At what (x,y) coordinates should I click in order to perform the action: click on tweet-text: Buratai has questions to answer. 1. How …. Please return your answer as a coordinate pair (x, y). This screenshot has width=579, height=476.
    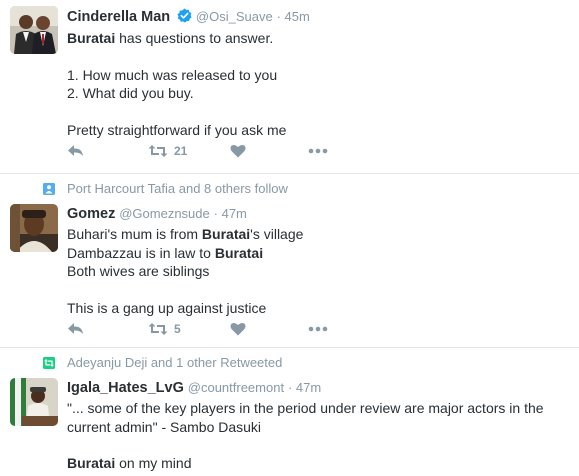
    Looking at the image, I should click on (177, 84).